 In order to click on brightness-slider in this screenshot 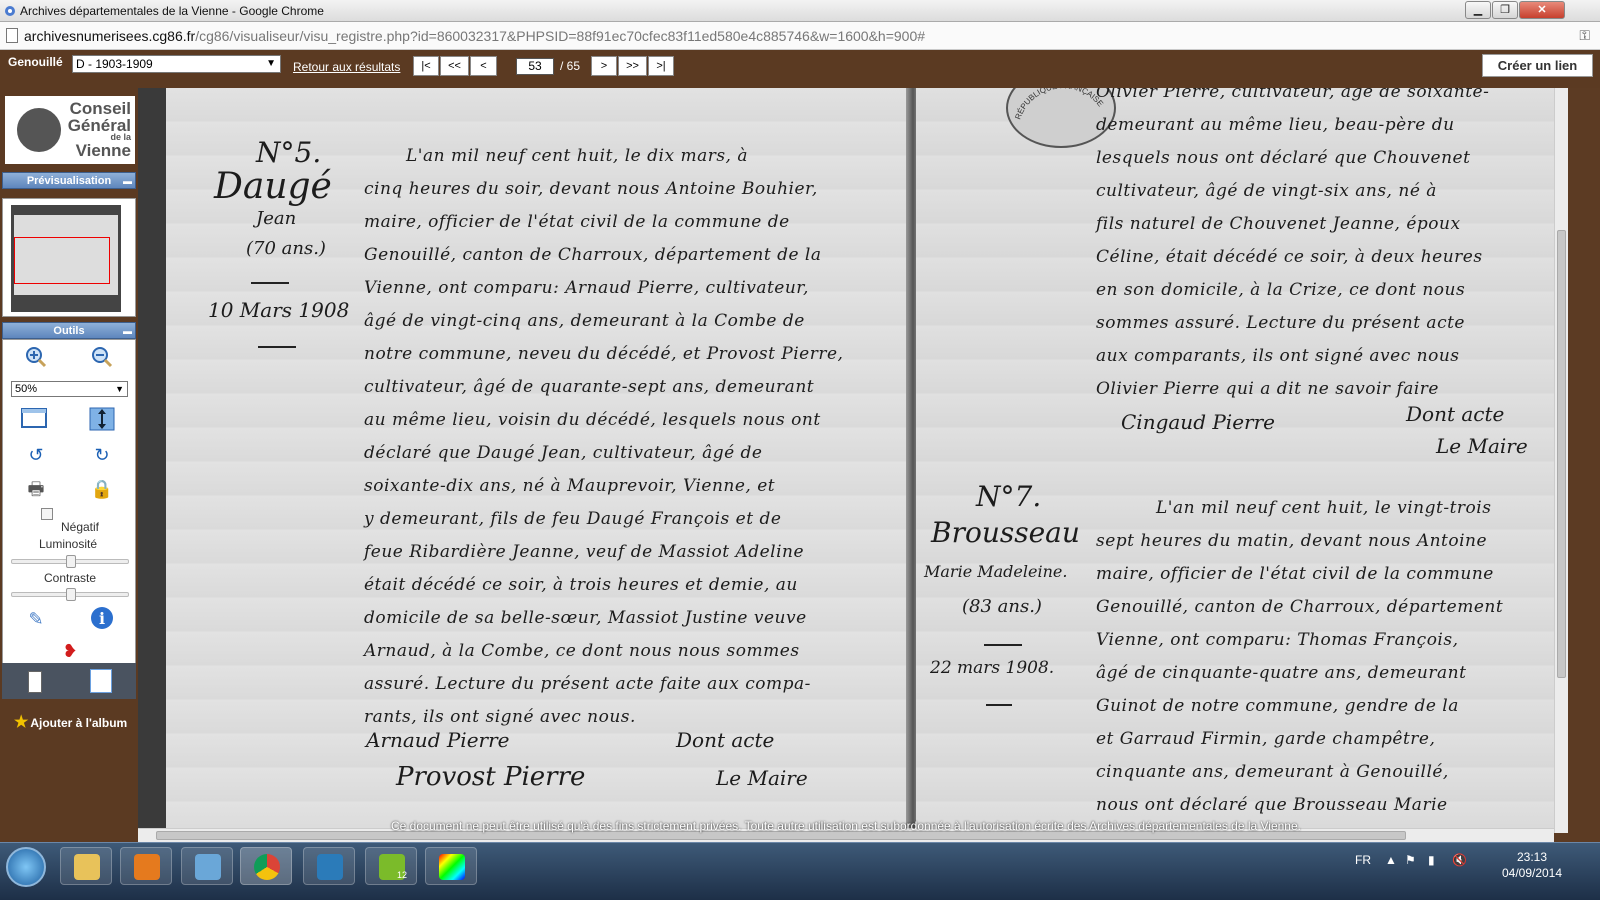, I will do `click(70, 561)`.